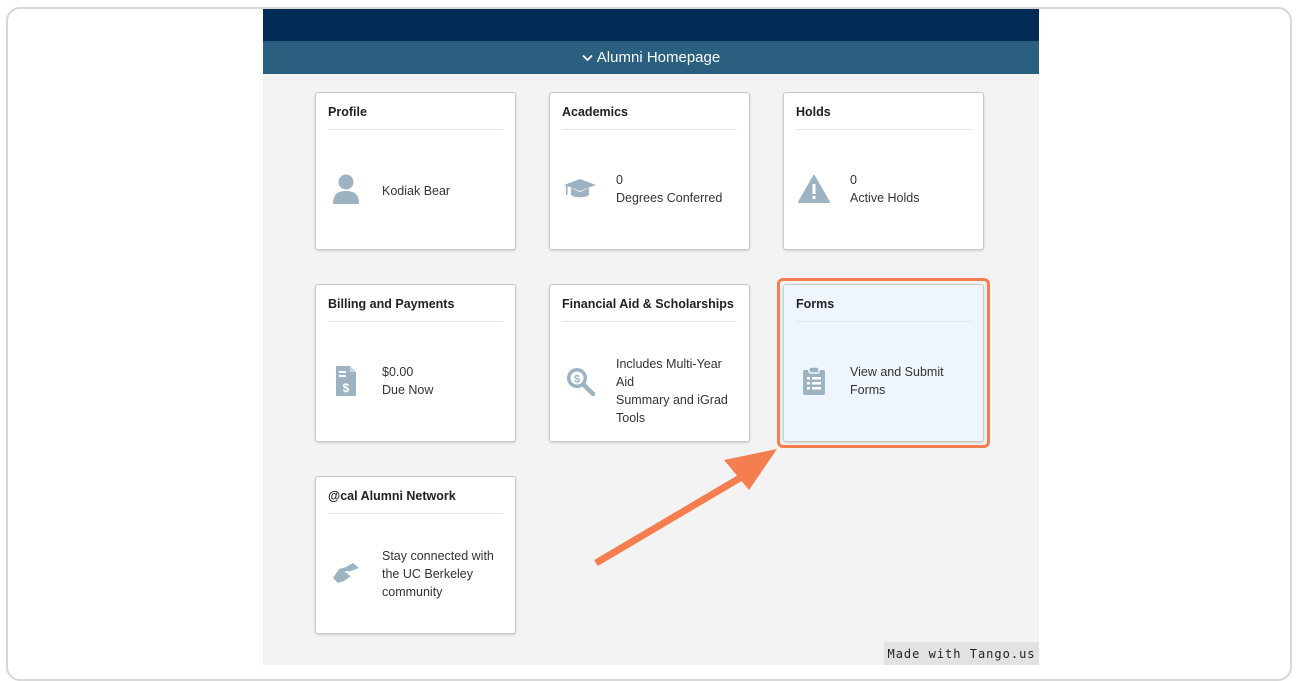 Image resolution: width=1296 pixels, height=681 pixels. What do you see at coordinates (961, 653) in the screenshot?
I see `tango-watermark: Made with Tango.us` at bounding box center [961, 653].